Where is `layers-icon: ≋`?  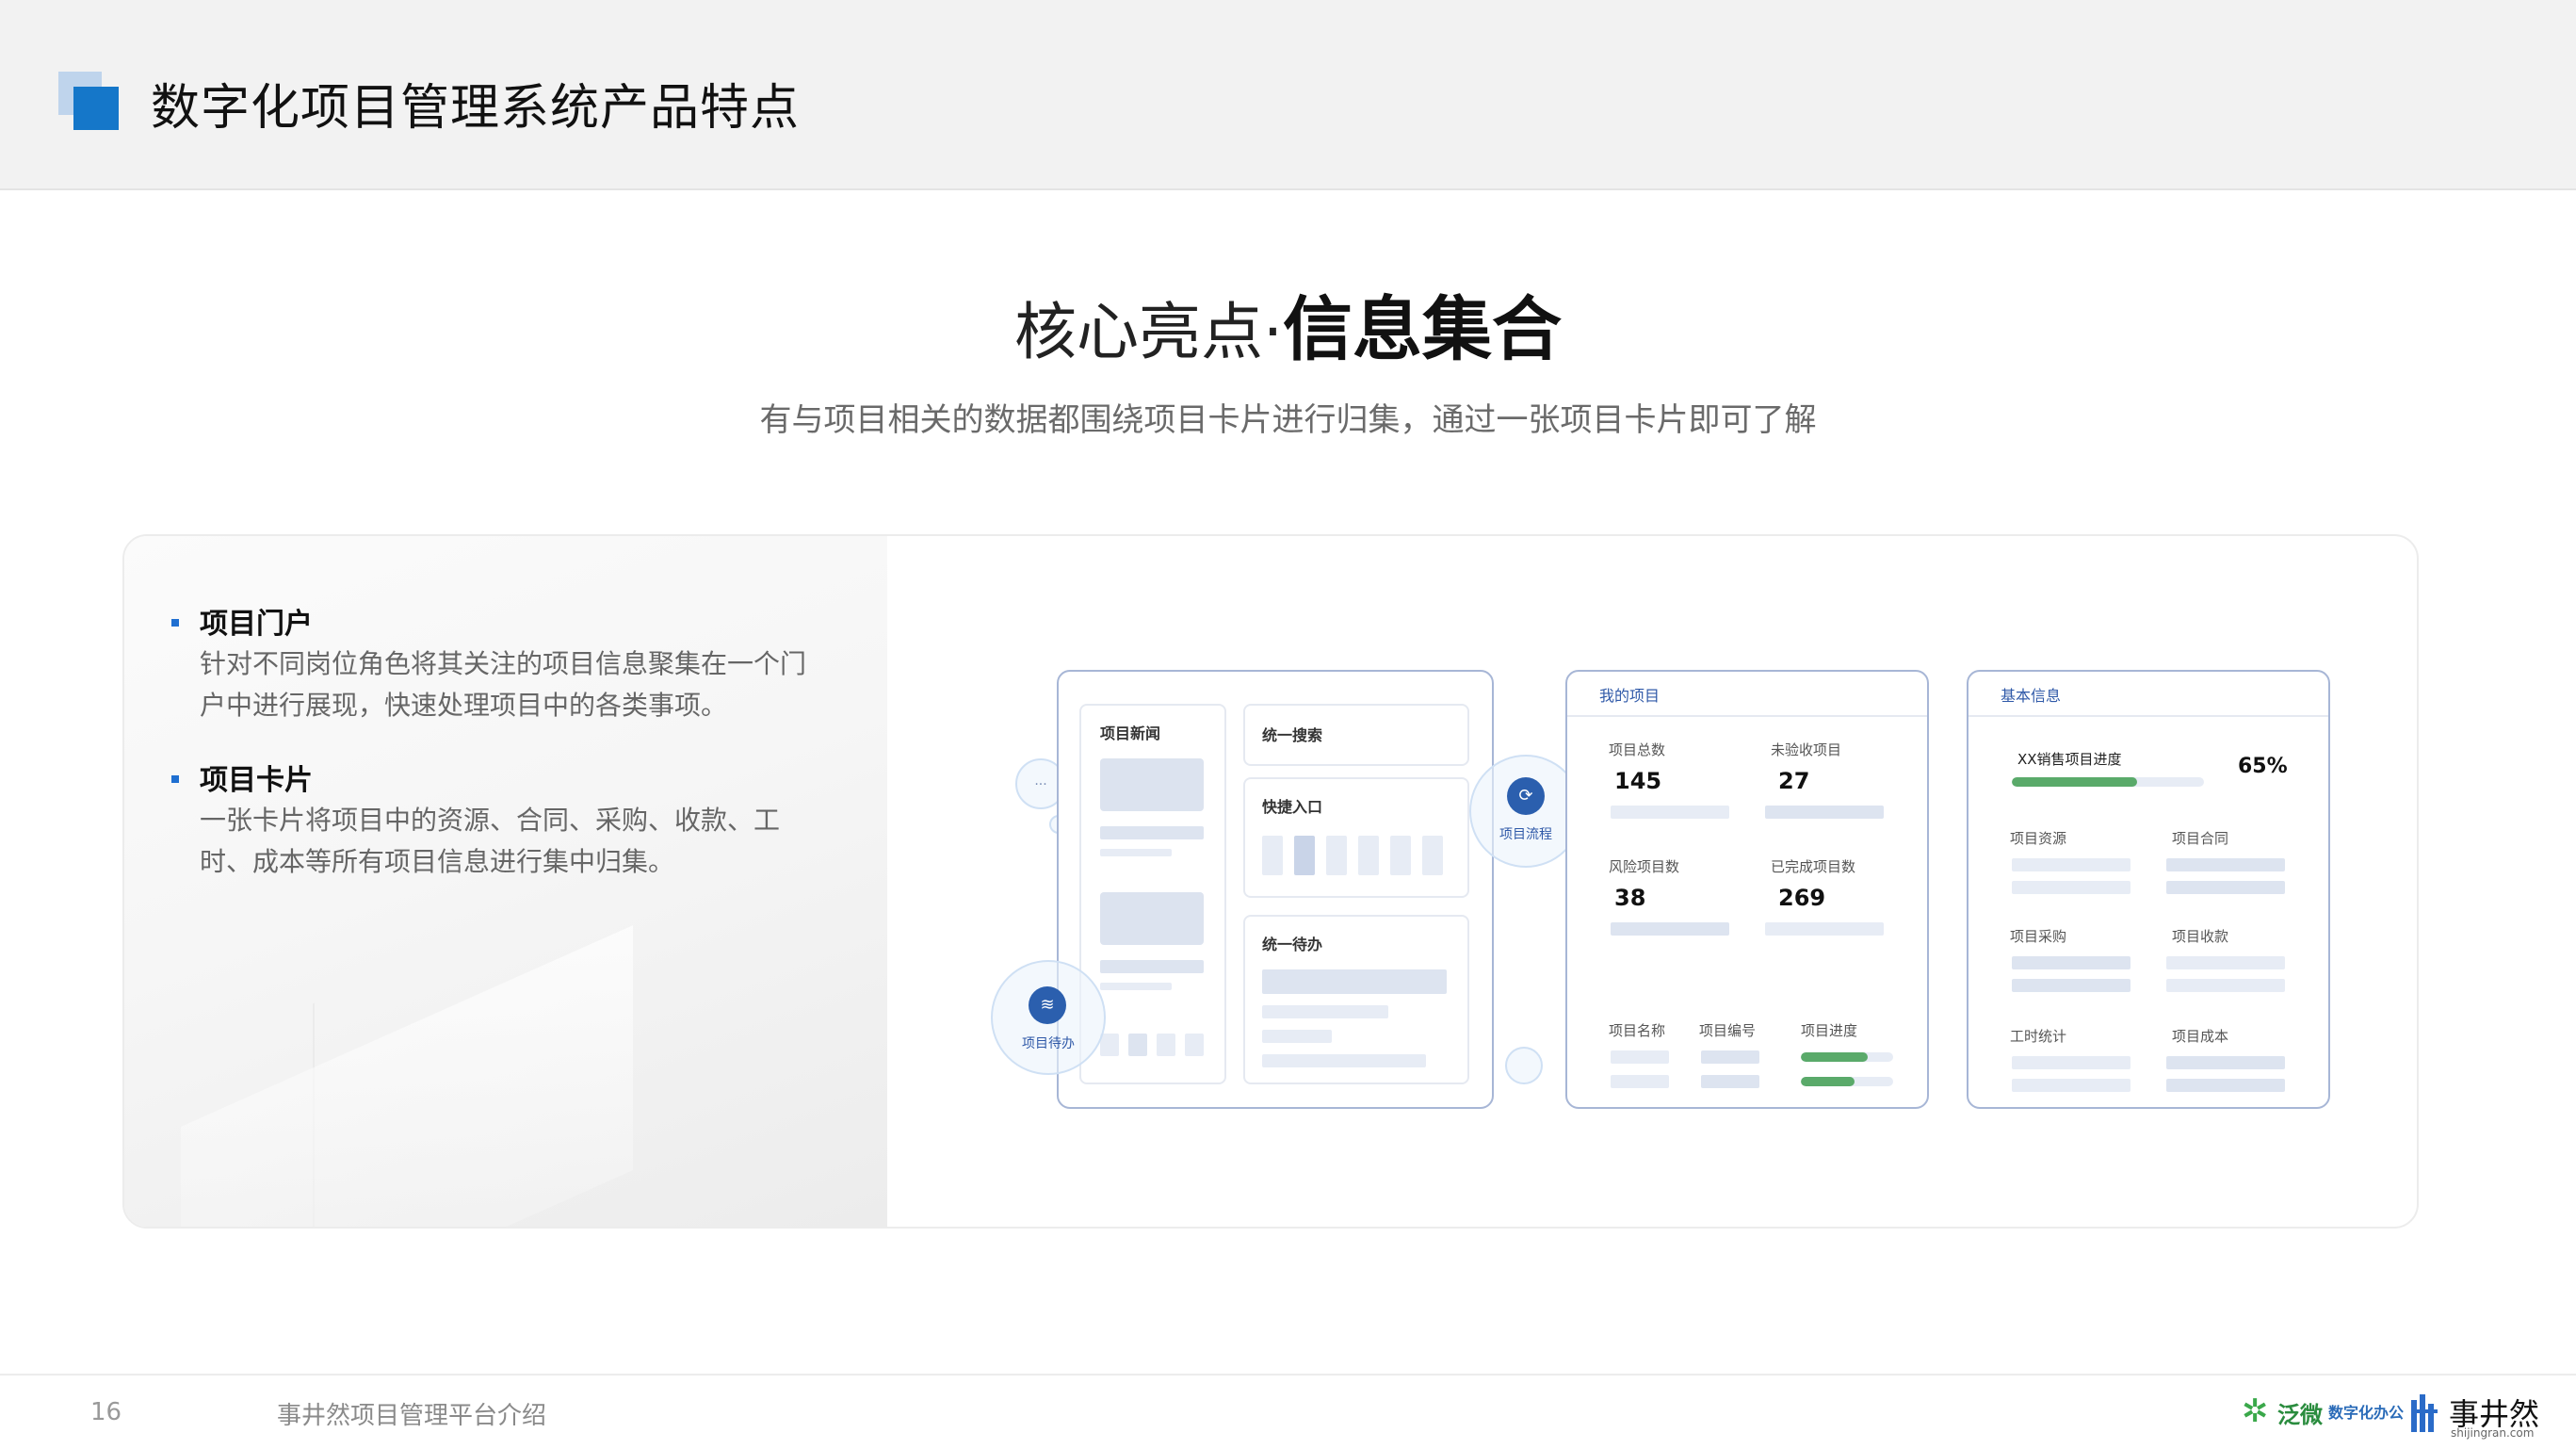
layers-icon: ≋ is located at coordinates (1047, 1005).